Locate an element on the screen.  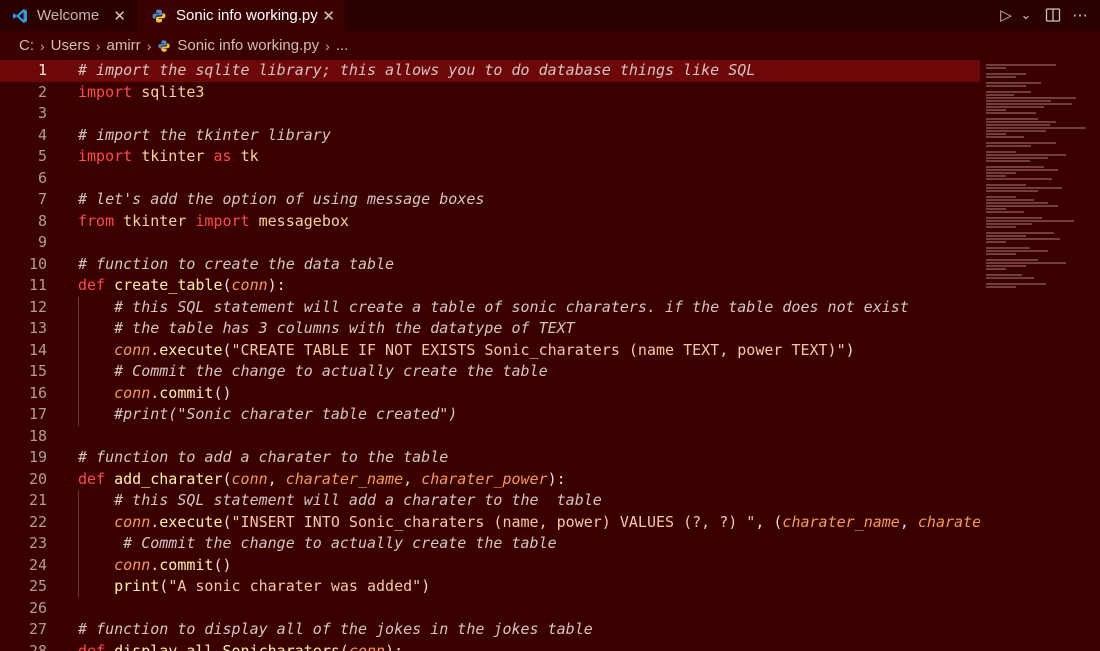
code-line: 8 from tkinter import messagebox is located at coordinates (490, 222).